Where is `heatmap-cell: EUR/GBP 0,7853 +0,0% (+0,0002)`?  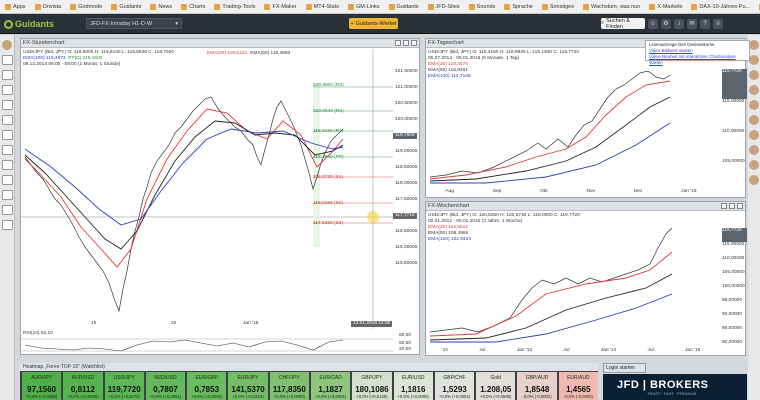
heatmap-cell: EUR/GBP 0,7853 +0,0% (+0,0002) is located at coordinates (207, 386).